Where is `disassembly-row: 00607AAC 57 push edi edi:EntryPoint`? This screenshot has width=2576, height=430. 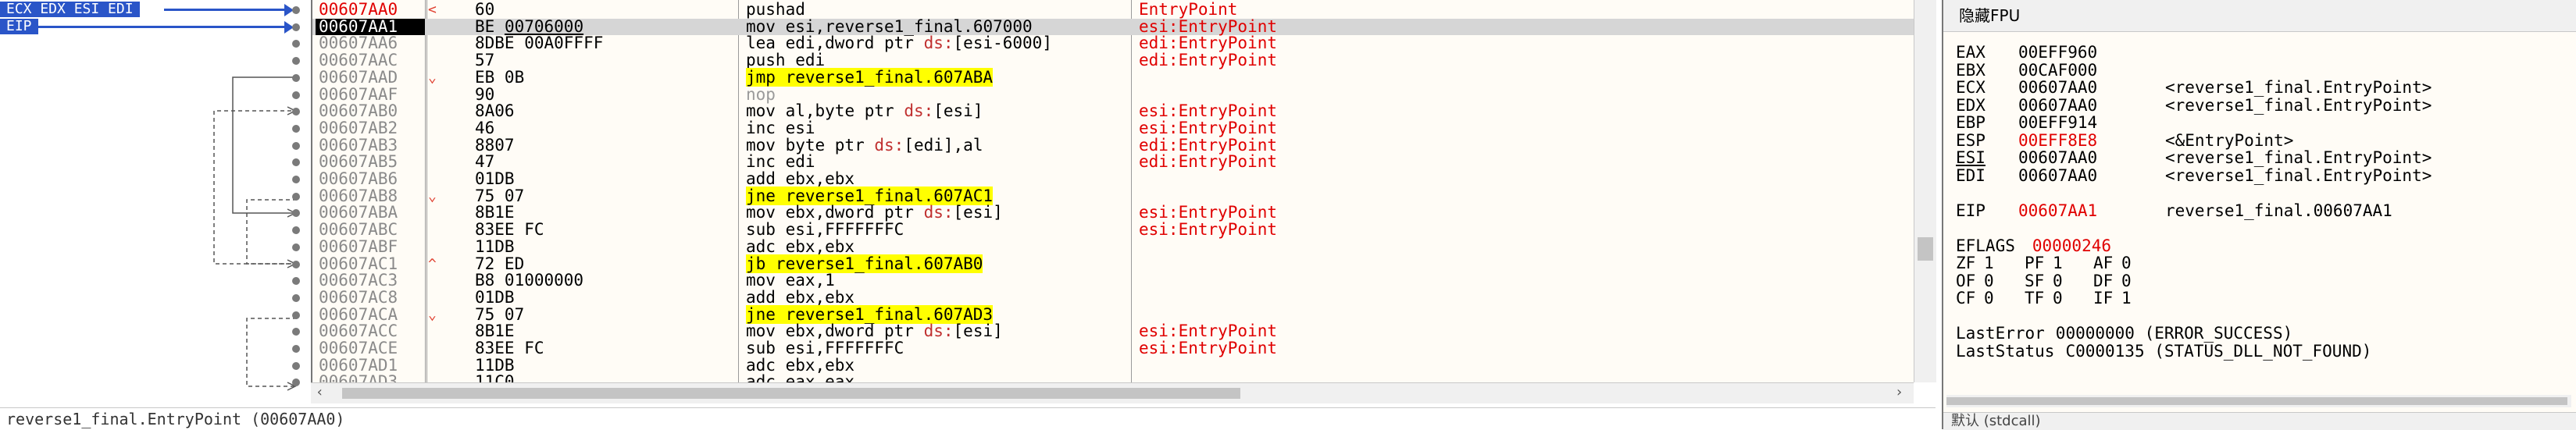
disassembly-row: 00607AAC 57 push edi edi:EntryPoint is located at coordinates (1113, 61).